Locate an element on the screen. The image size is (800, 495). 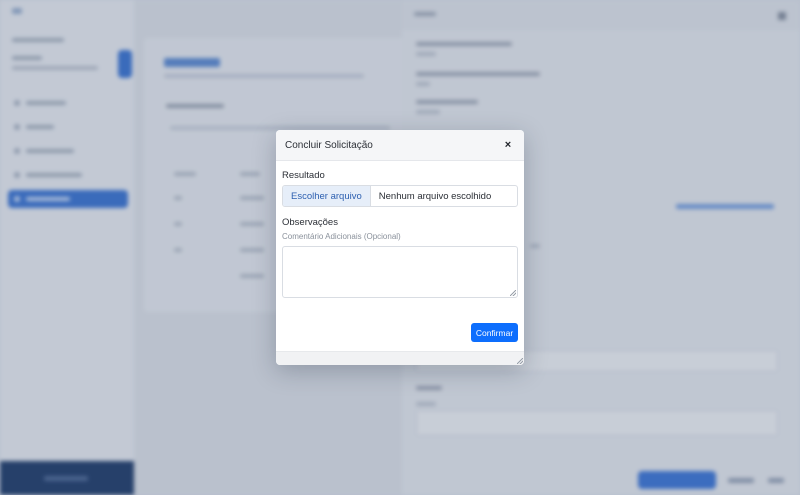
modal-header: Concluir Solicitação × is located at coordinates (400, 145).